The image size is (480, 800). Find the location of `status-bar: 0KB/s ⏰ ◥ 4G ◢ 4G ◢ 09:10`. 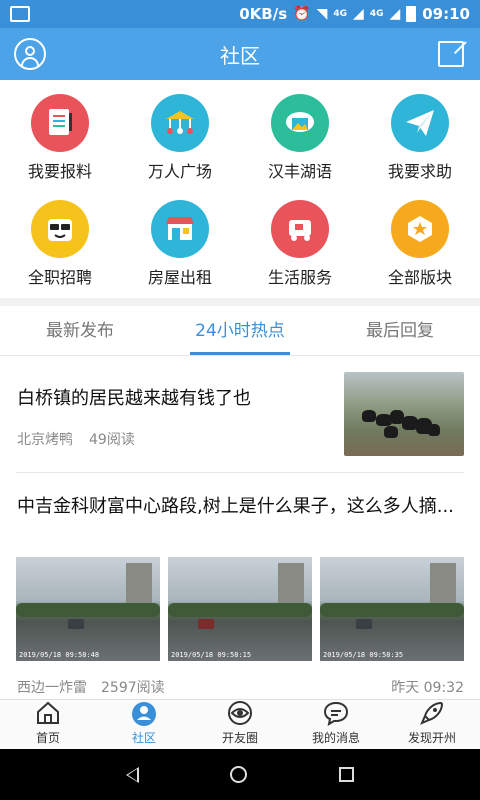

status-bar: 0KB/s ⏰ ◥ 4G ◢ 4G ◢ 09:10 is located at coordinates (240, 14).